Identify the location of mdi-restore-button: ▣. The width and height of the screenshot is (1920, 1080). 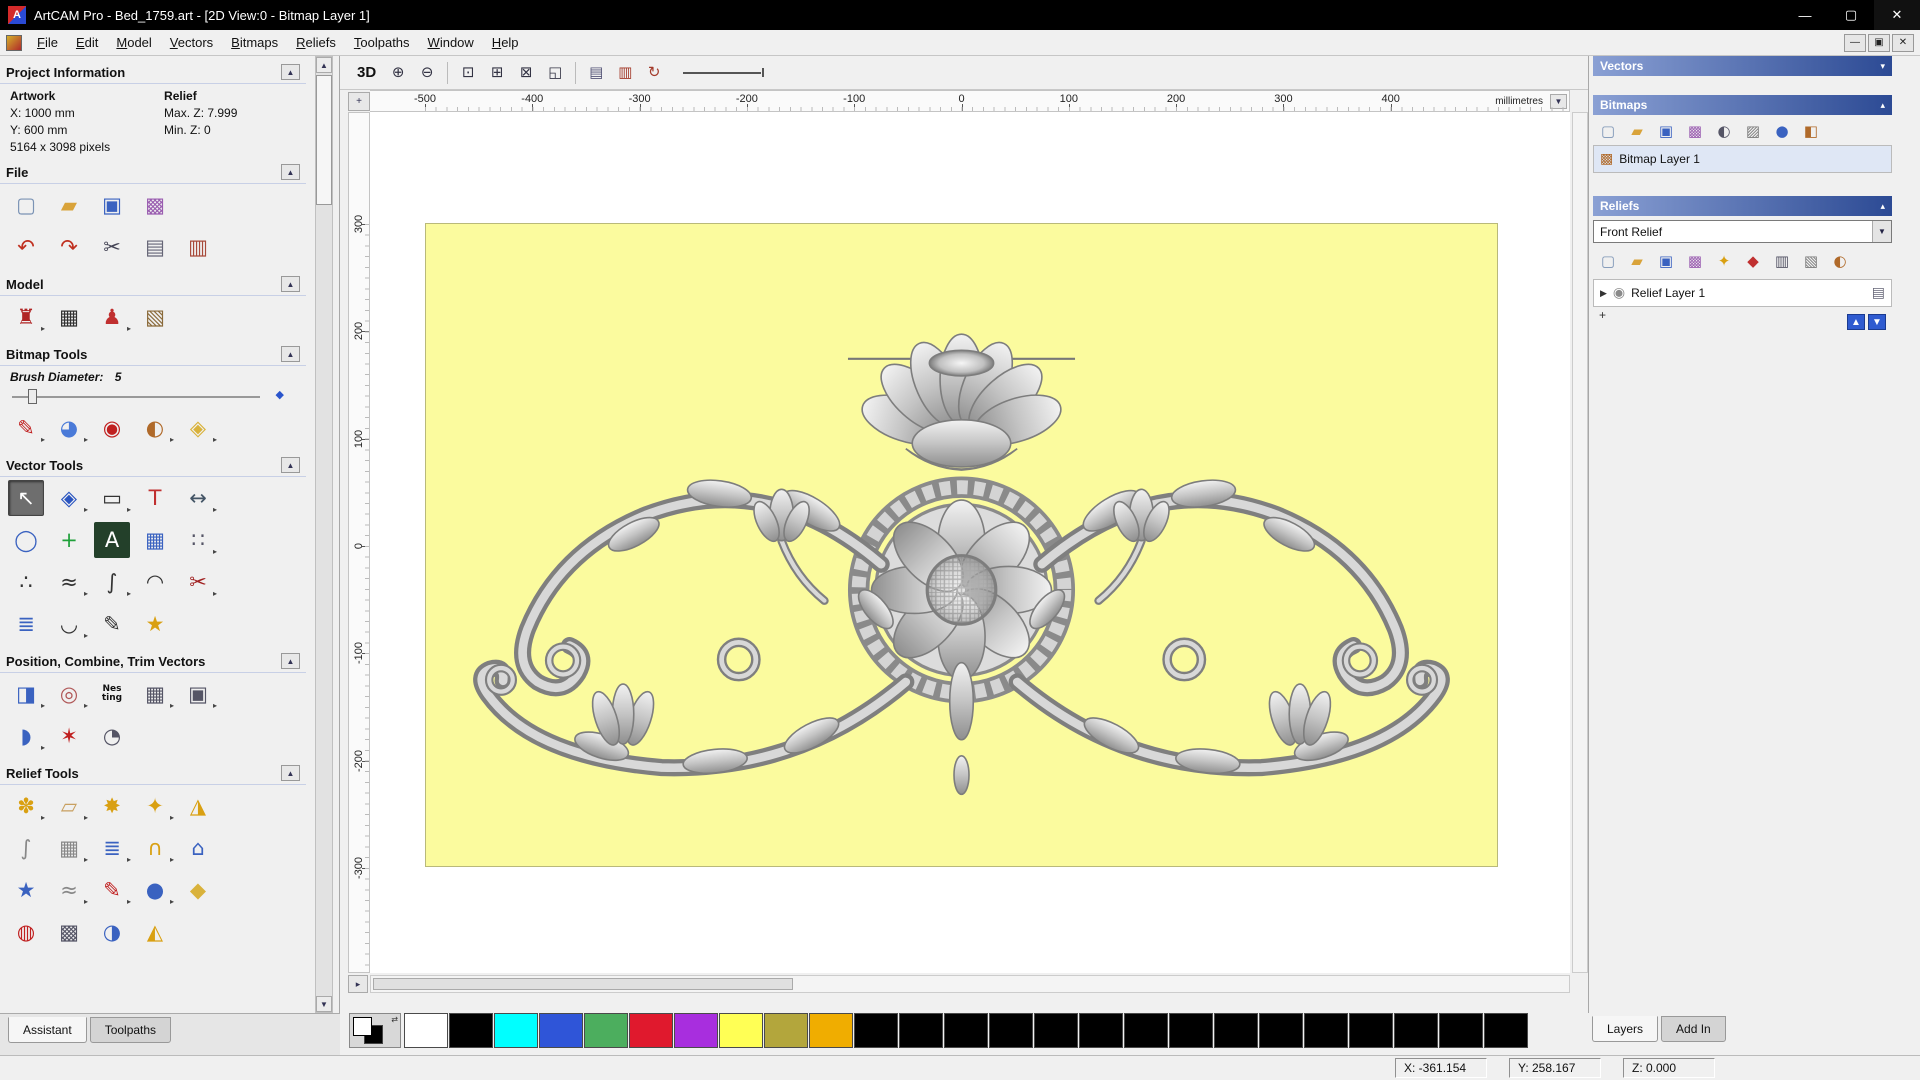
(1879, 42).